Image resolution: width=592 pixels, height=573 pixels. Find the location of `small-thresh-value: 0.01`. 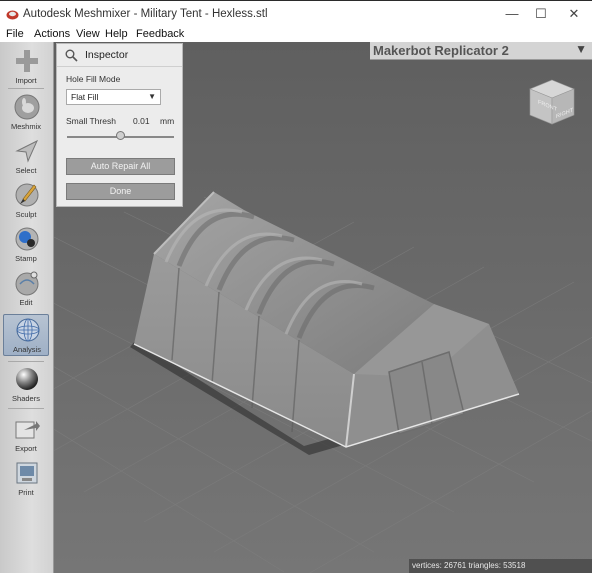

small-thresh-value: 0.01 is located at coordinates (141, 121).